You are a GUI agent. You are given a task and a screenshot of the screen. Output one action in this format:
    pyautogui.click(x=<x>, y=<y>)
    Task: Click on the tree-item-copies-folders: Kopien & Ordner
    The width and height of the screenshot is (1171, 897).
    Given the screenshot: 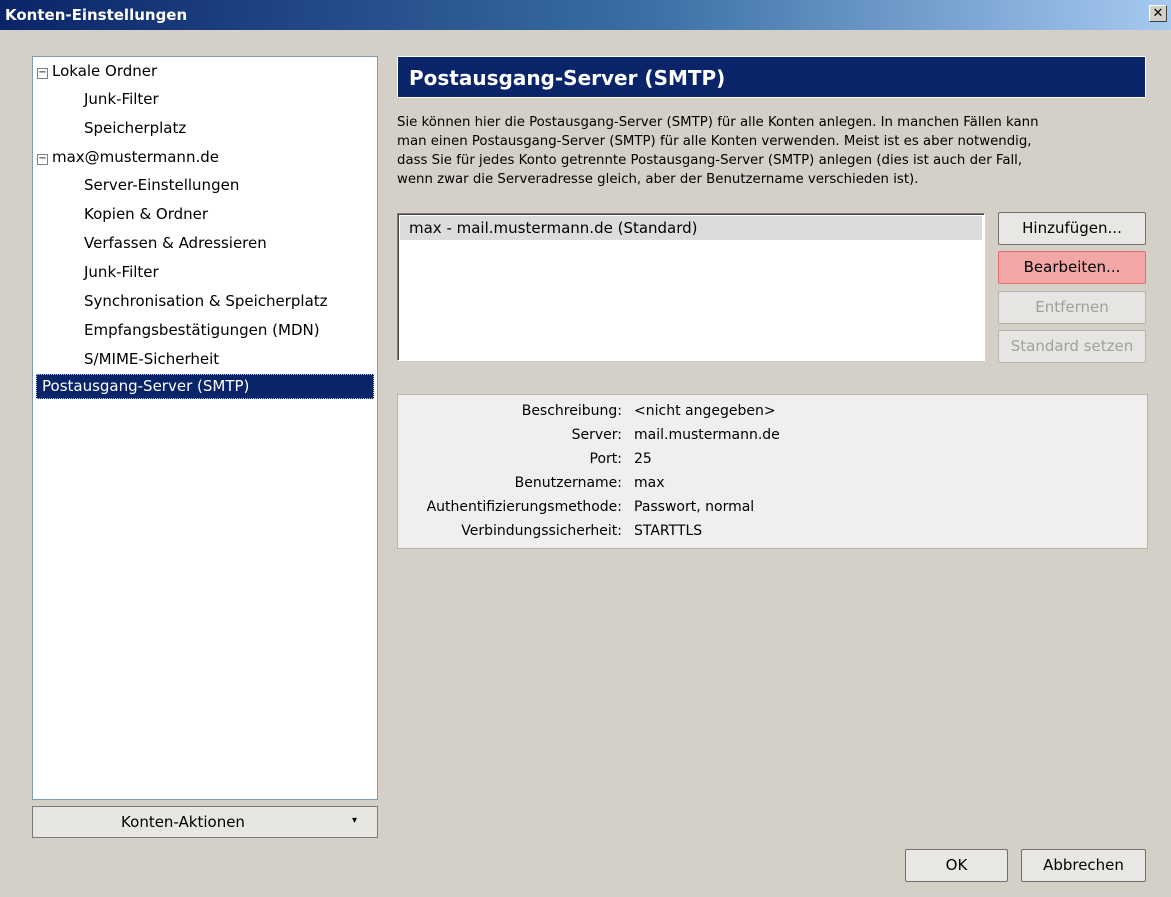 What is the action you would take?
    pyautogui.click(x=146, y=214)
    